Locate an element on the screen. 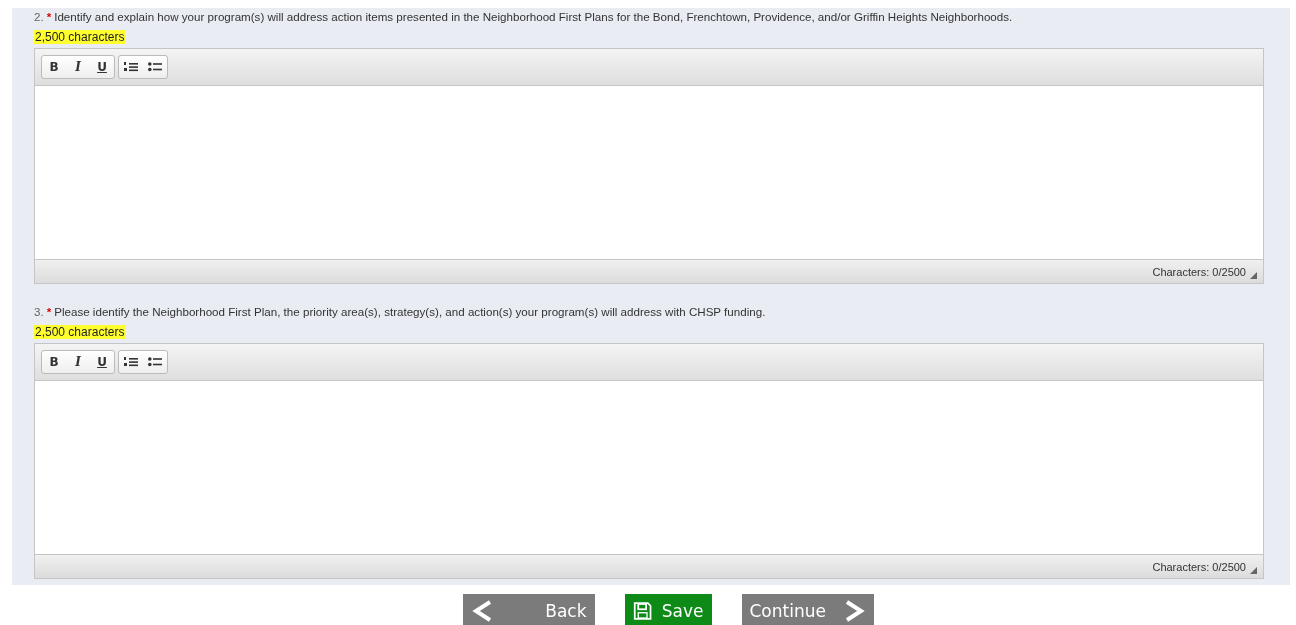 The image size is (1296, 625). continue-button: Continue is located at coordinates (807, 609).